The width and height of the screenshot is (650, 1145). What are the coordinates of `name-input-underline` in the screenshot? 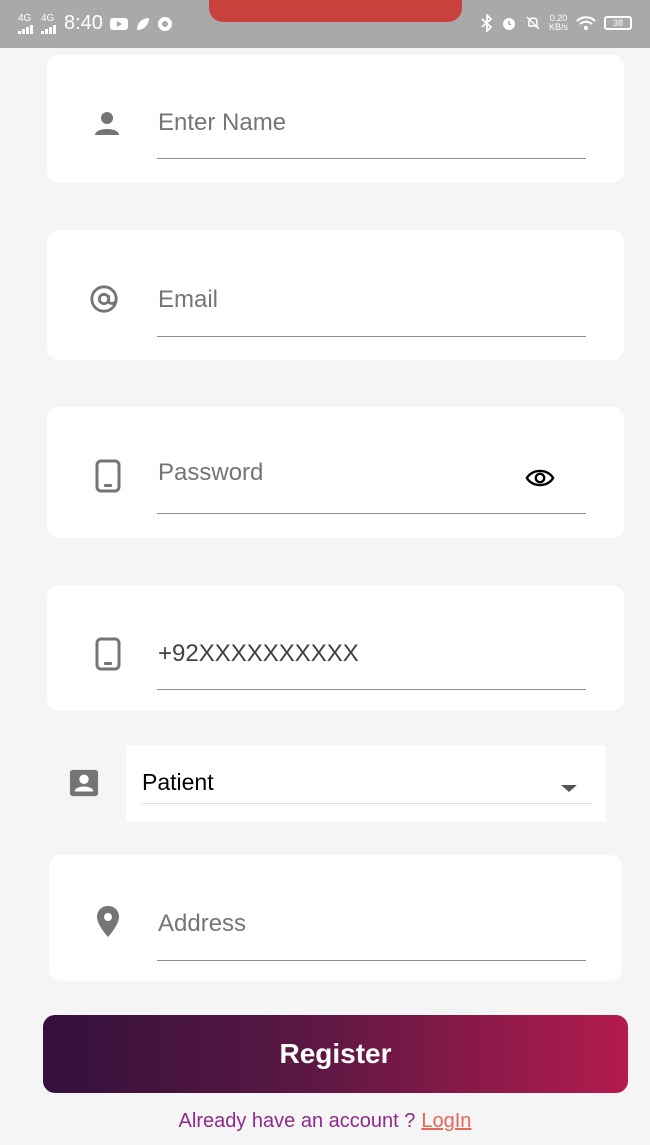 It's located at (371, 158).